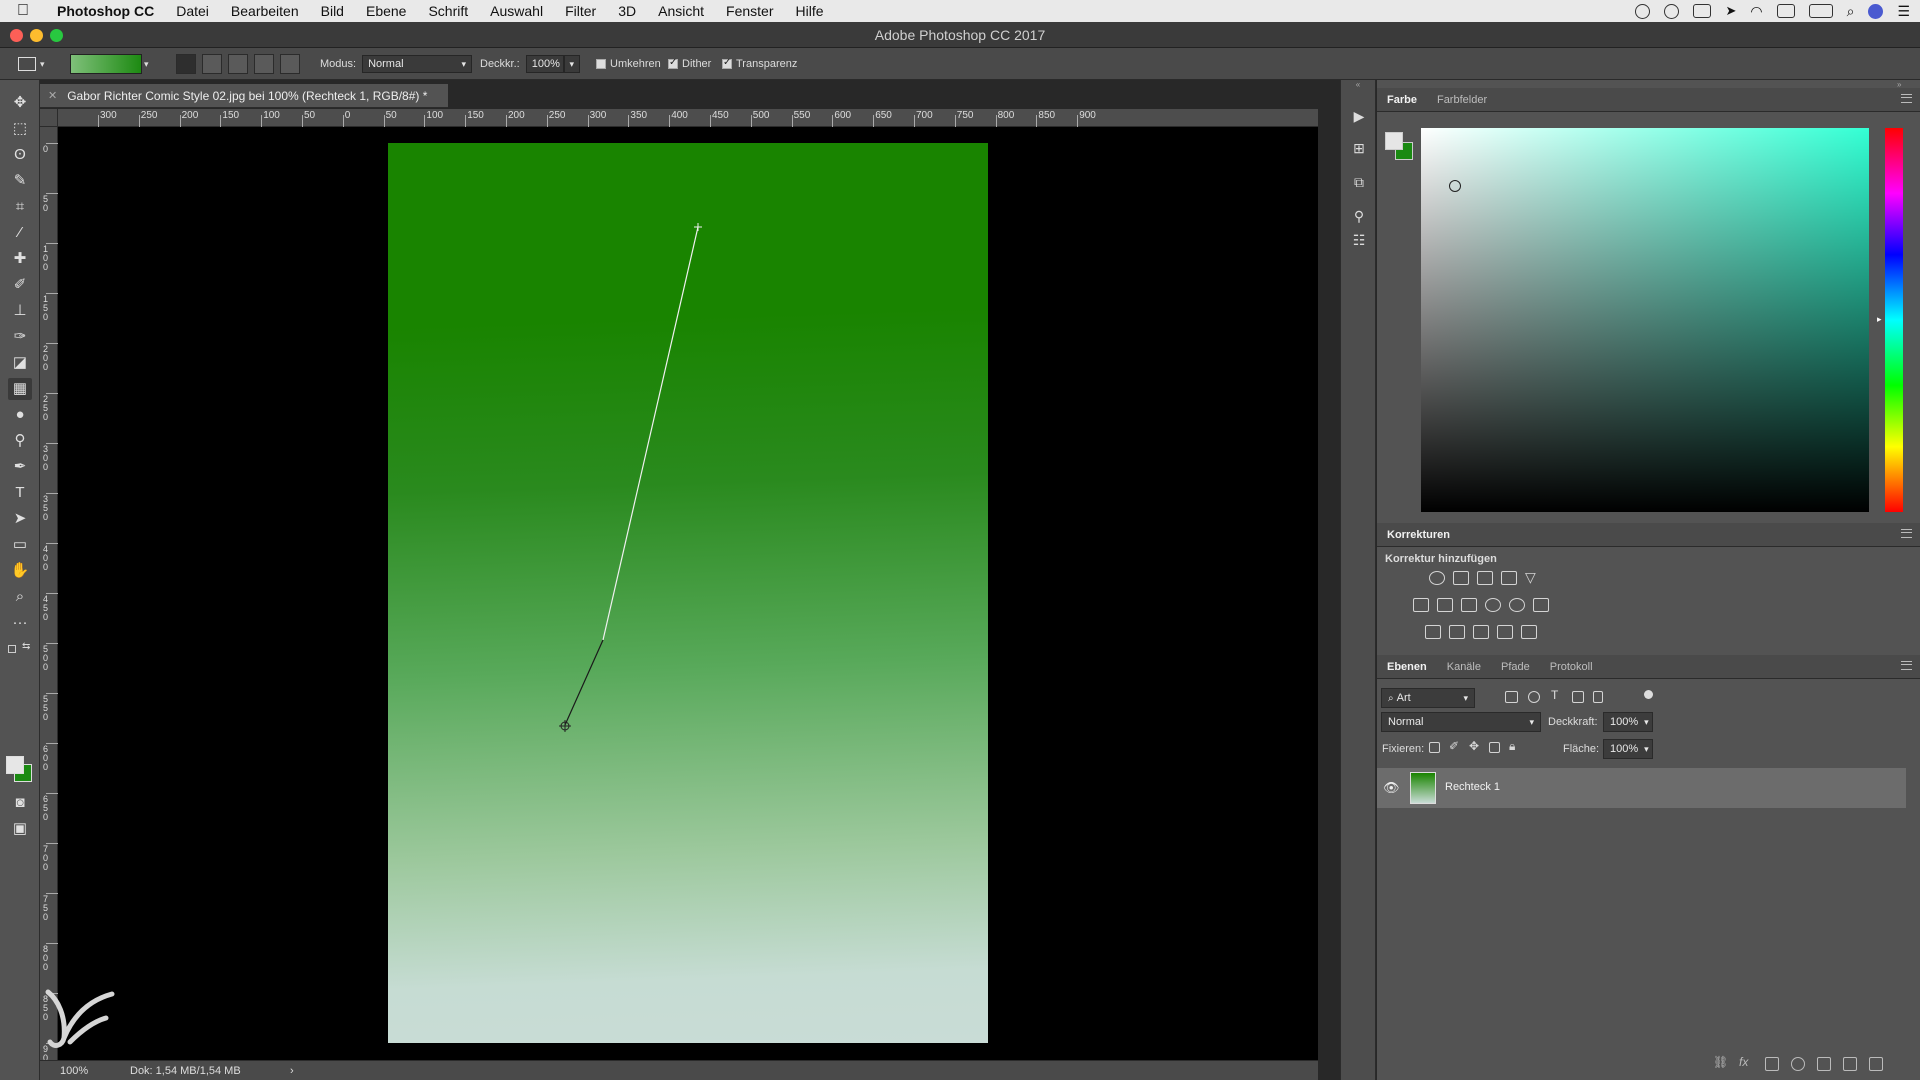 The image size is (1920, 1080). I want to click on color-lookup-icon, so click(1541, 605).